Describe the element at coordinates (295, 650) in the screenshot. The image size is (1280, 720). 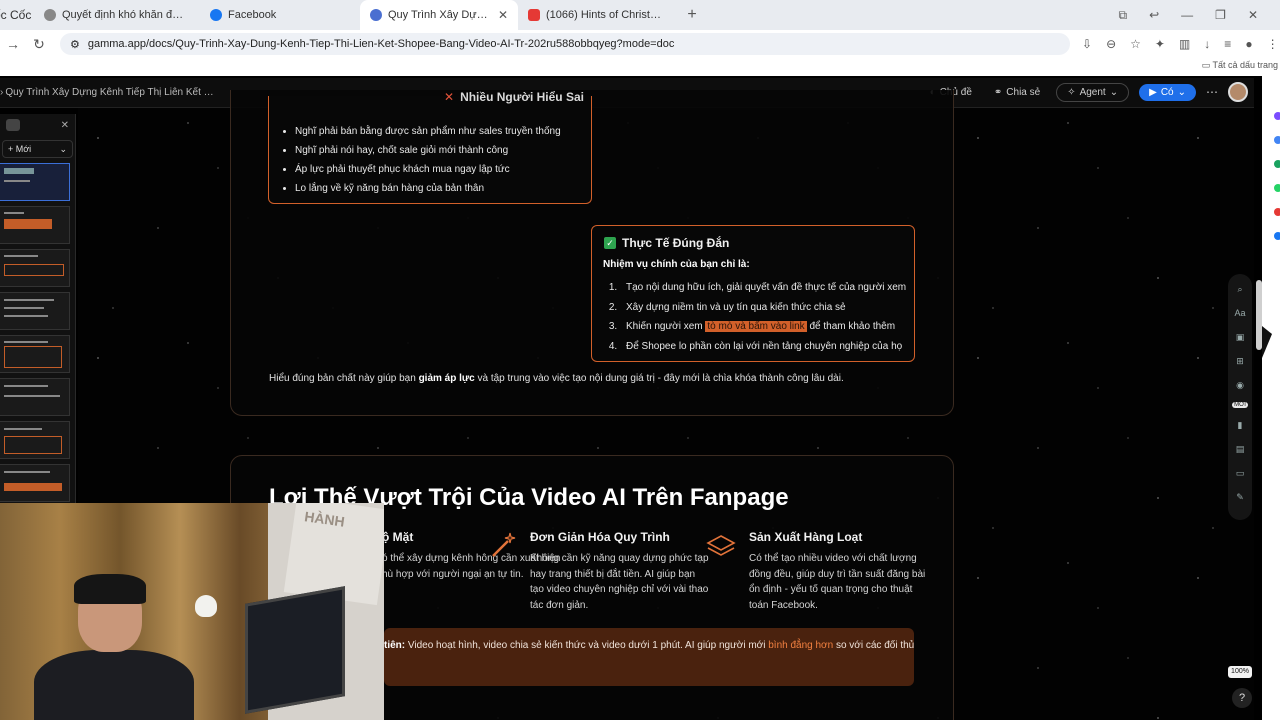
I see `monitor-graphic` at that location.